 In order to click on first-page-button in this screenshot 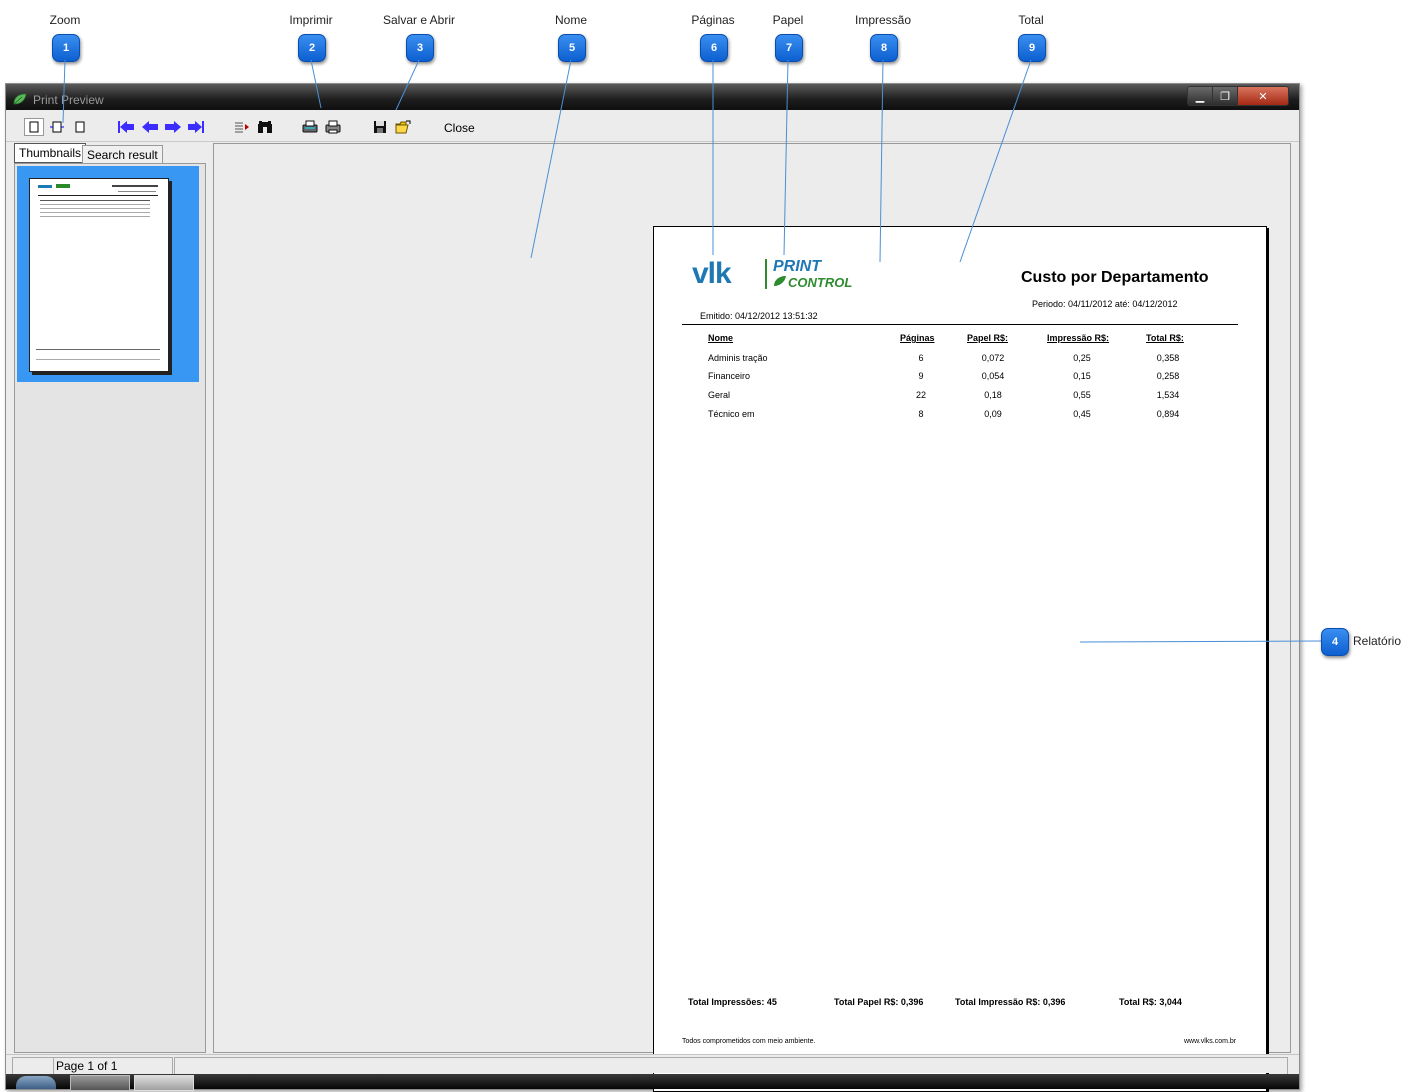, I will do `click(126, 127)`.